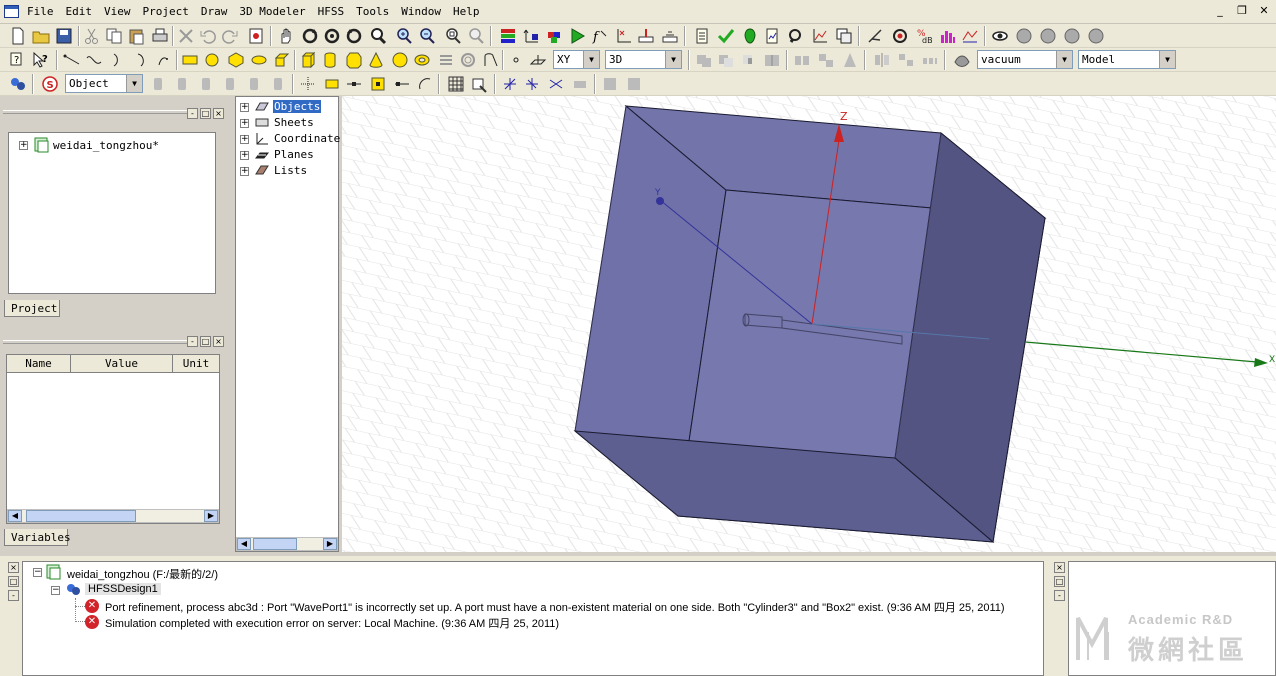 This screenshot has height=676, width=1276. Describe the element at coordinates (330, 544) in the screenshot. I see `scroll-right-icon: ▶` at that location.